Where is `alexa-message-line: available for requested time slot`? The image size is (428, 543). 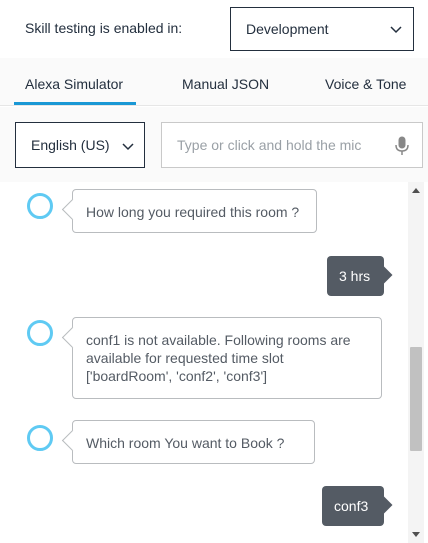
alexa-message-line: available for requested time slot is located at coordinates (185, 358).